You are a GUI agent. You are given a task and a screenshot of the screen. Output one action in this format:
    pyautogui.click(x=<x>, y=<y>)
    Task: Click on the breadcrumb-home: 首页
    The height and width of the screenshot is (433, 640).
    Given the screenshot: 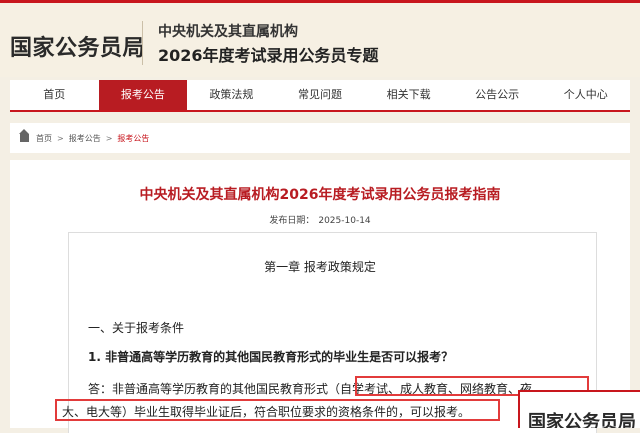 What is the action you would take?
    pyautogui.click(x=44, y=138)
    